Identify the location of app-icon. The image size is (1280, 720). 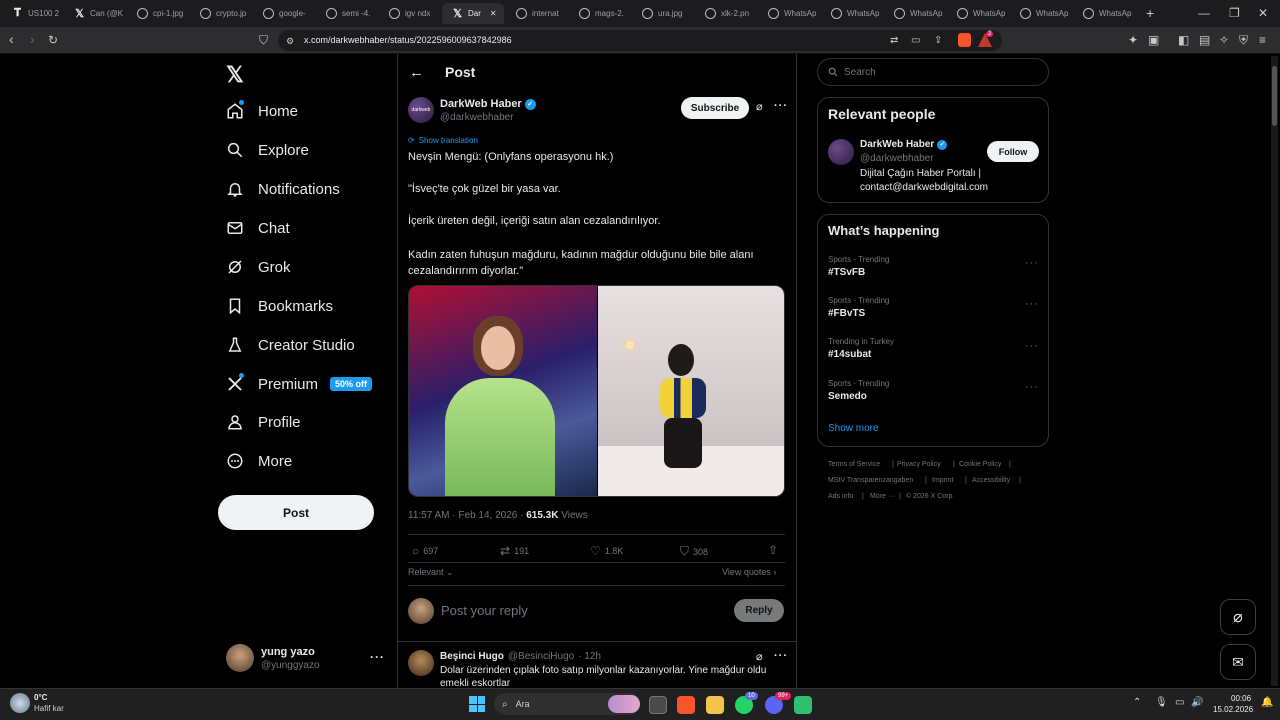
(803, 705).